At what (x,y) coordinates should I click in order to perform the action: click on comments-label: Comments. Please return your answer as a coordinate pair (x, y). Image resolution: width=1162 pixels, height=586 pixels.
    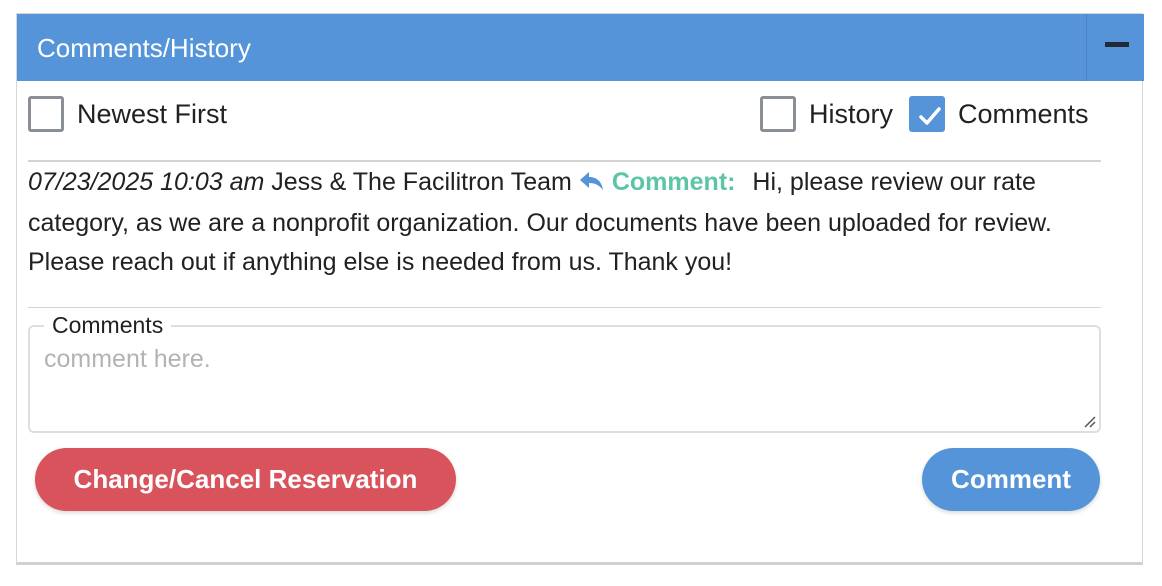
    Looking at the image, I should click on (1023, 114).